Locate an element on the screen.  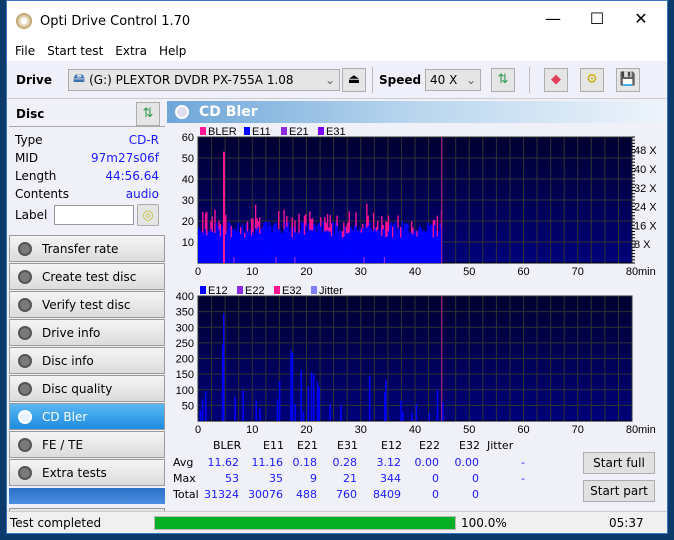
minimize-button: — is located at coordinates (553, 18).